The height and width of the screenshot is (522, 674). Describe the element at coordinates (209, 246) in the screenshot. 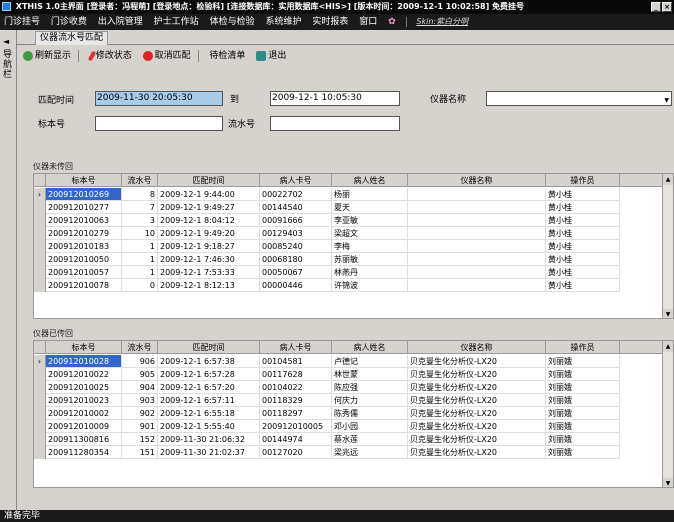

I see `cell-match-time: 2009-12-1 9:18:27` at that location.